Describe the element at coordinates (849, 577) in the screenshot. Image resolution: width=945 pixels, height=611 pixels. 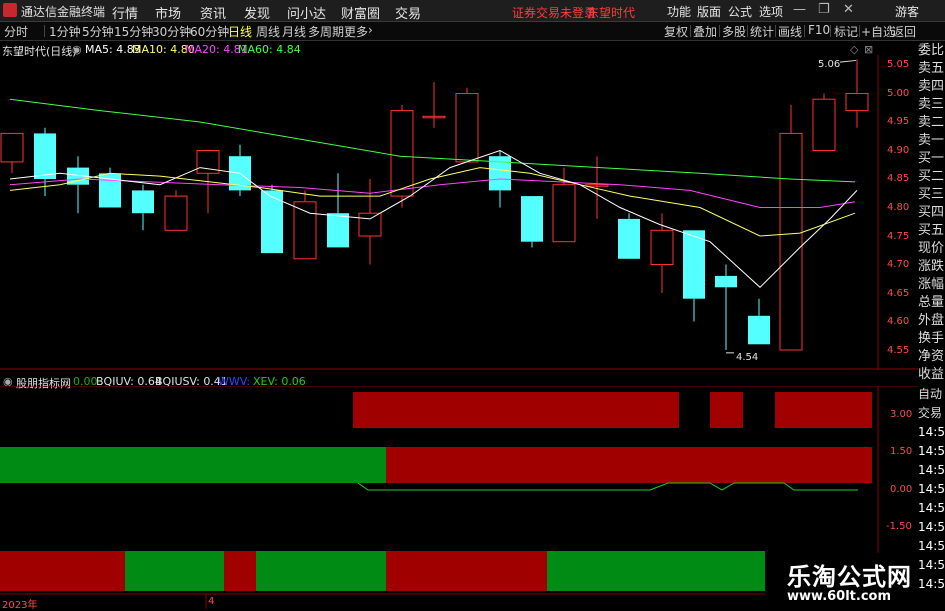
I see `watermark-title: 乐淘公式网` at that location.